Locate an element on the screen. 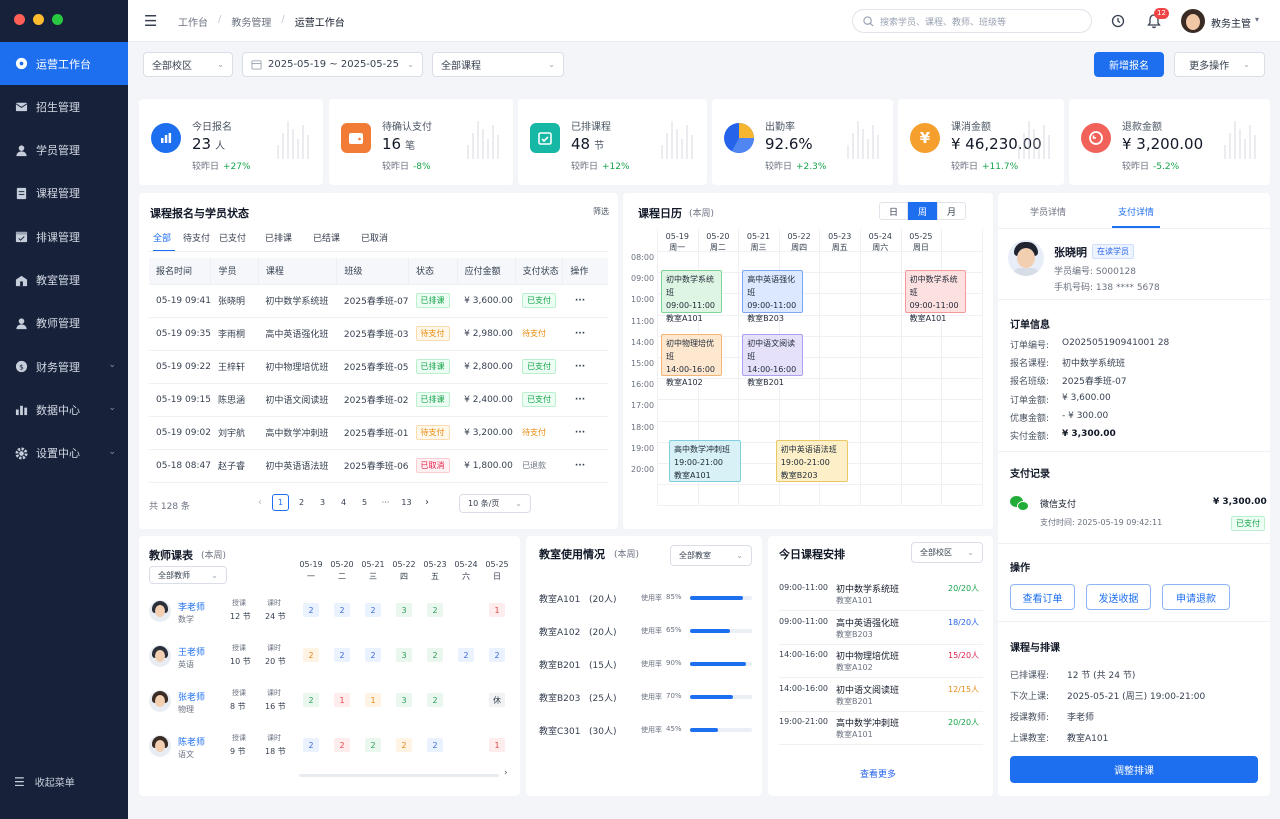 The height and width of the screenshot is (819, 1280). today-campus-select: 全部校区 ⌄ is located at coordinates (947, 552).